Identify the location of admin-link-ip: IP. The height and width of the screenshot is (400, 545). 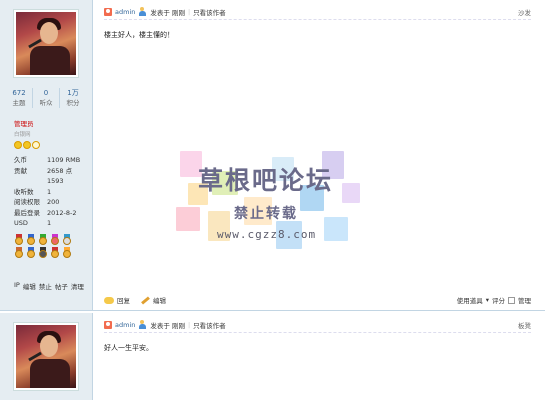
(17, 286).